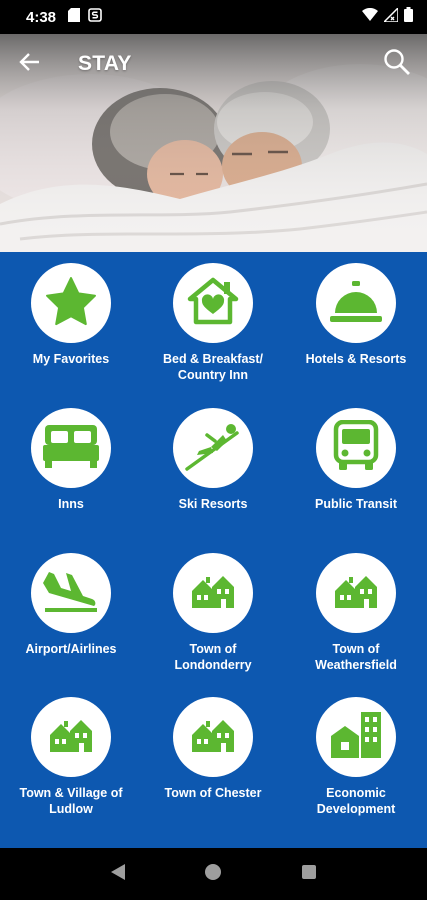 This screenshot has width=427, height=900. Describe the element at coordinates (213, 17) in the screenshot. I see `status-bar: 4:38` at that location.